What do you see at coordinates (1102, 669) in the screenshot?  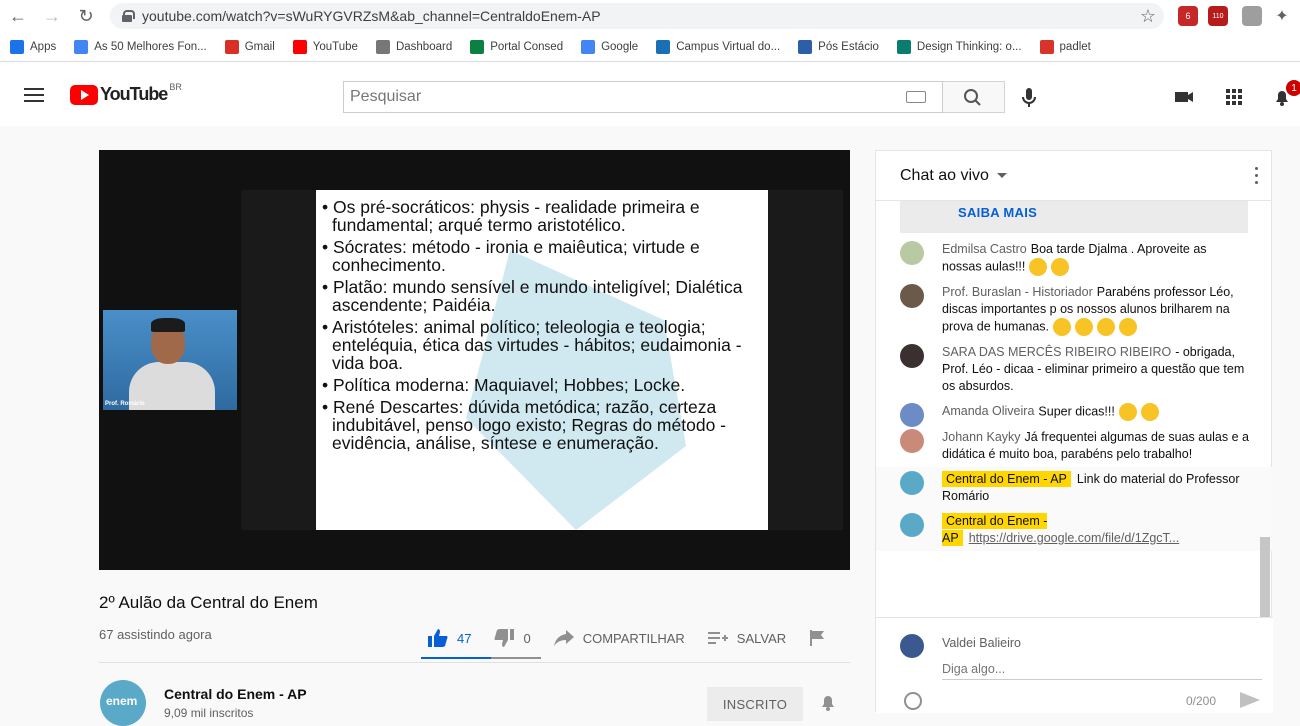 I see `chat-message-input` at bounding box center [1102, 669].